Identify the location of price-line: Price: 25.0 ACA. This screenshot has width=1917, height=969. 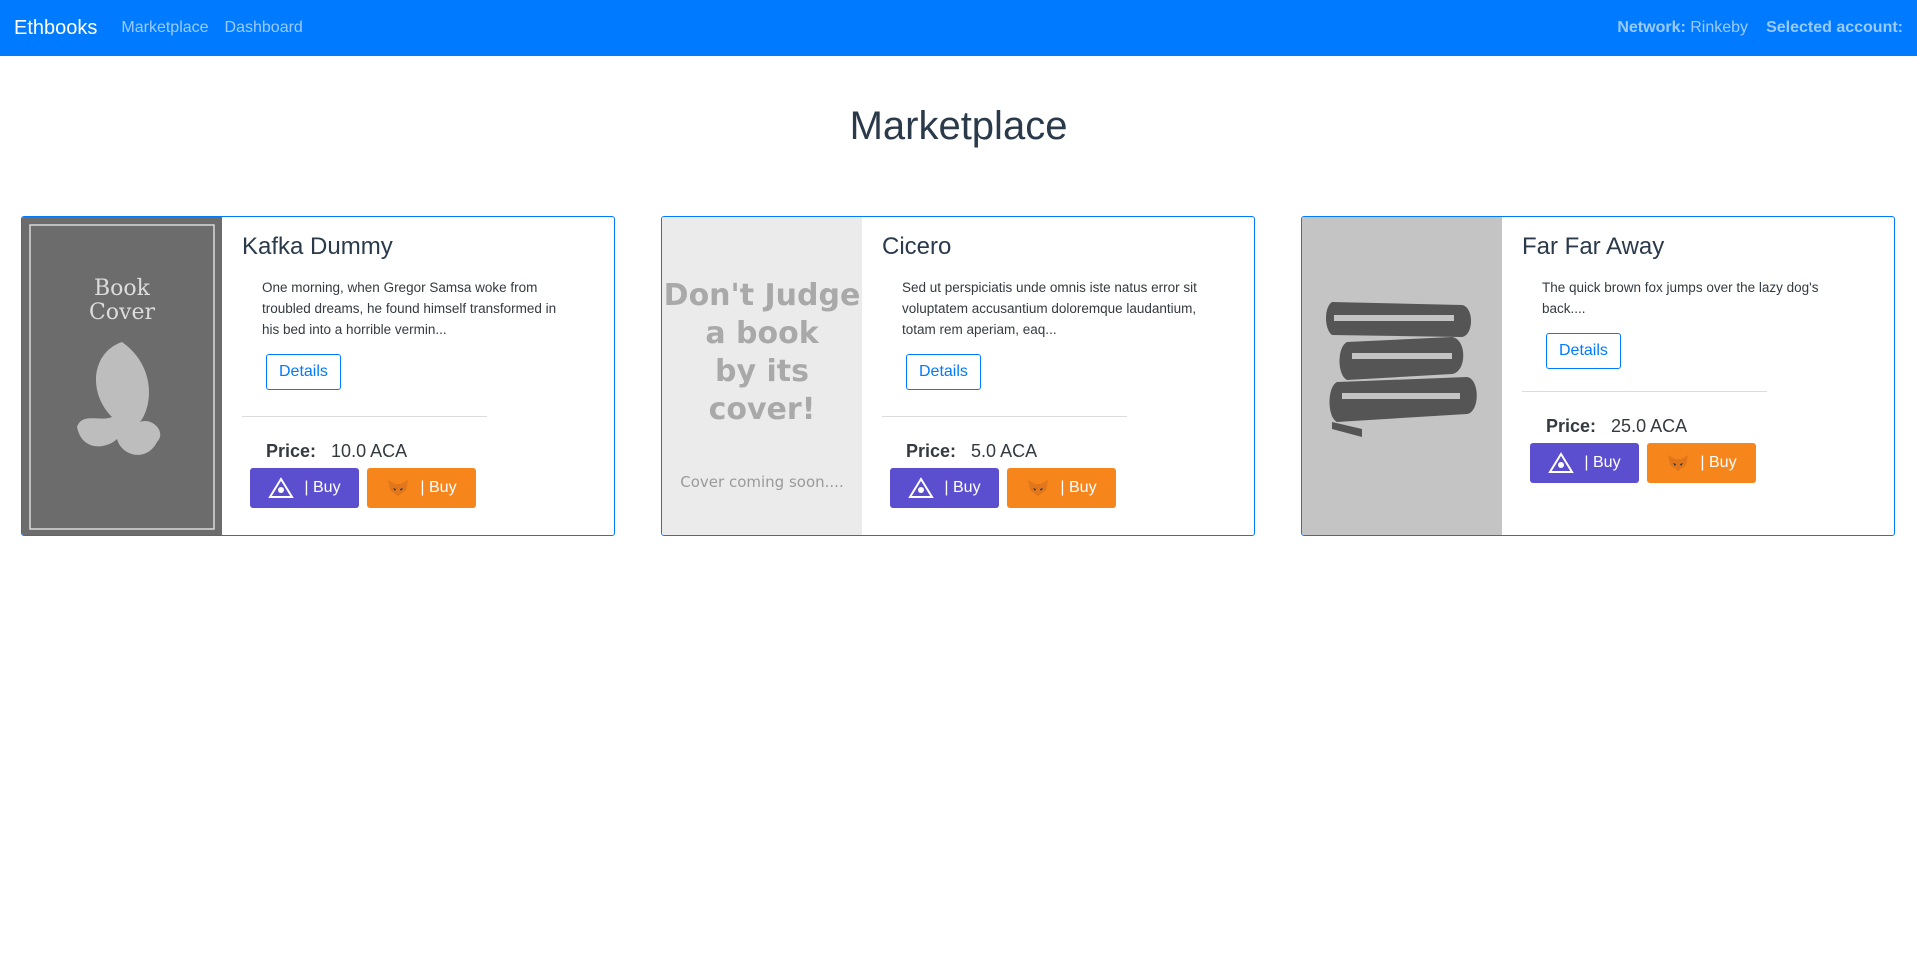
(1710, 426).